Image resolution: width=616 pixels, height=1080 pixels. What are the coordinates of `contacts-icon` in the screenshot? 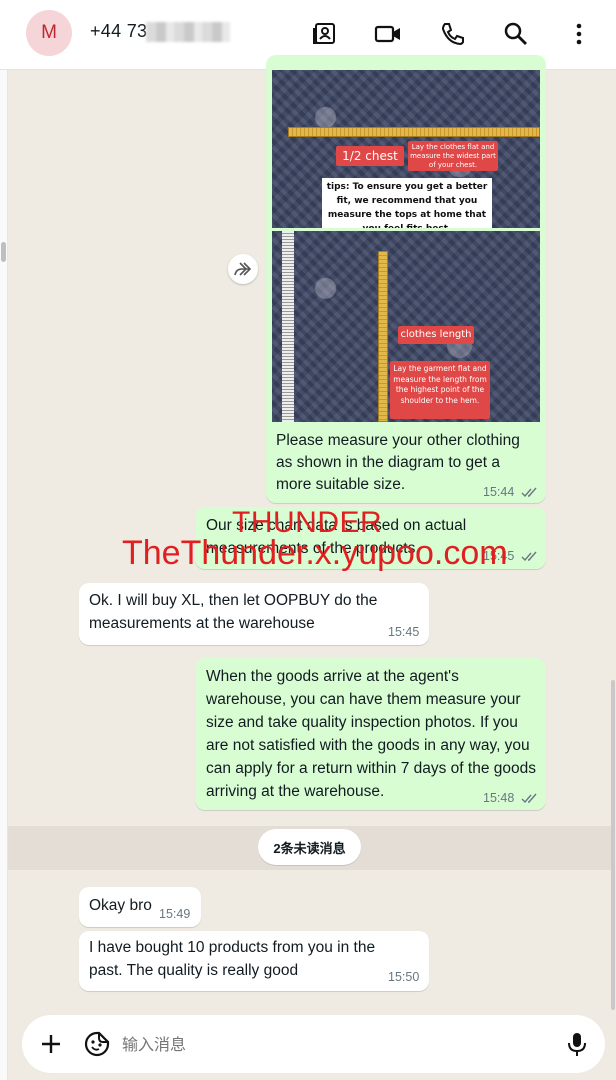 It's located at (324, 34).